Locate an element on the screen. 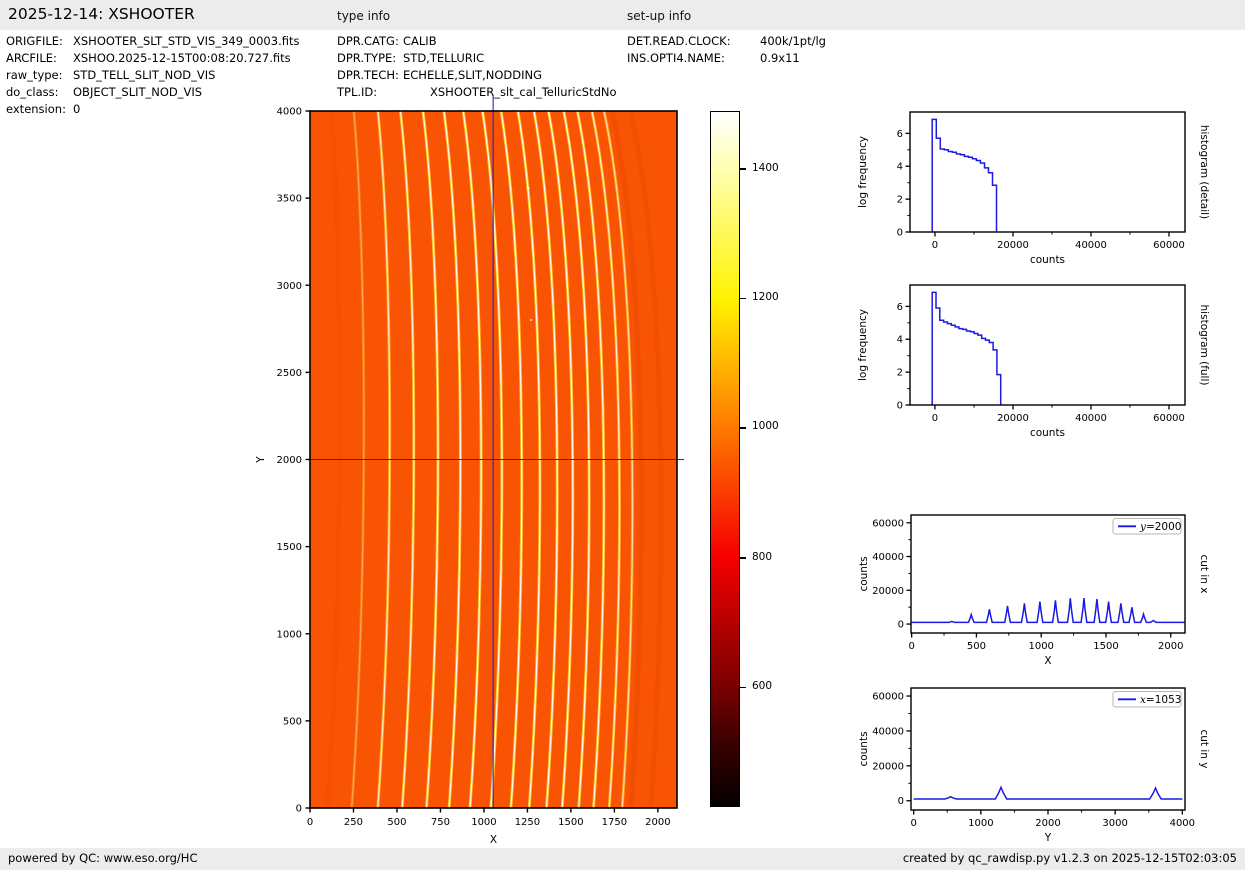  x-ticks: 0 500 1000 1500 2000 X is located at coordinates (1045, 650).